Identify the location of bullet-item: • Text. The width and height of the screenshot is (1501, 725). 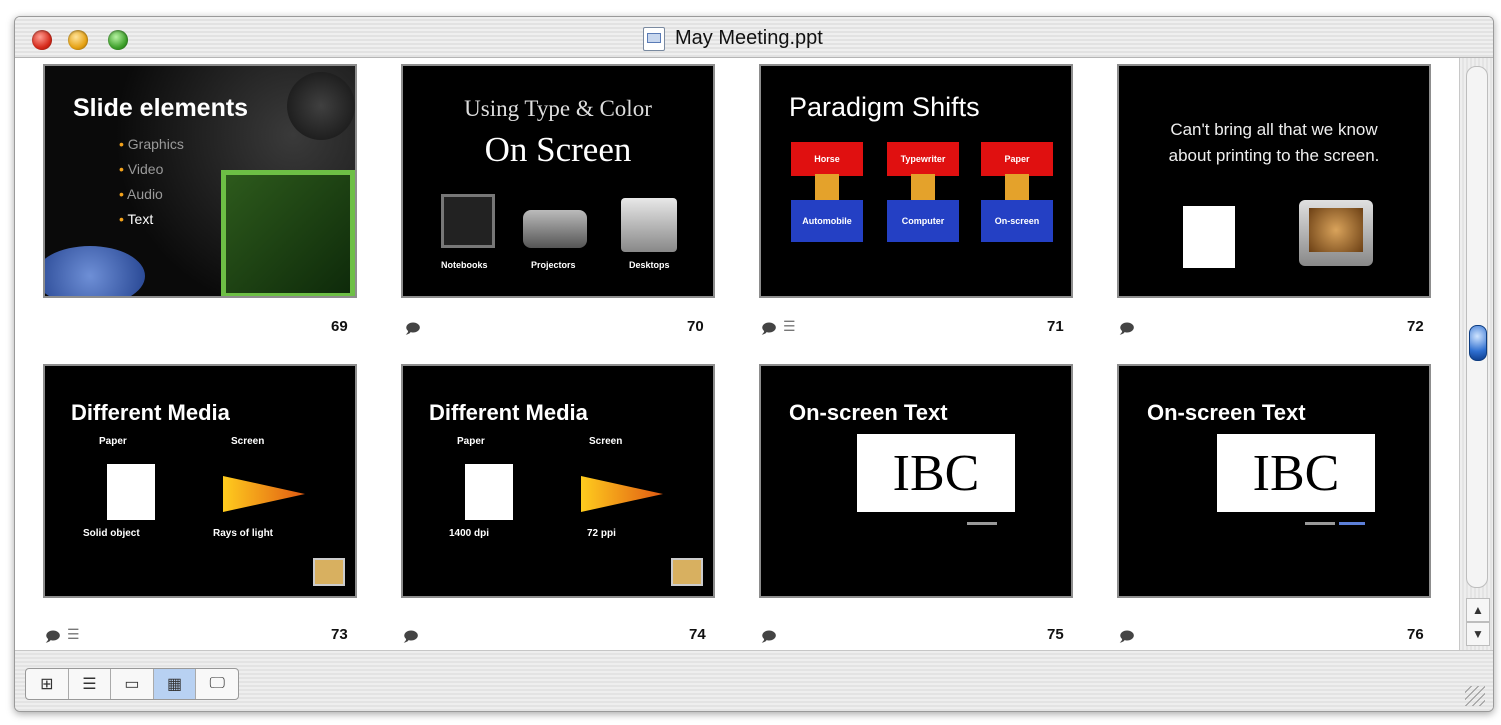
(136, 219).